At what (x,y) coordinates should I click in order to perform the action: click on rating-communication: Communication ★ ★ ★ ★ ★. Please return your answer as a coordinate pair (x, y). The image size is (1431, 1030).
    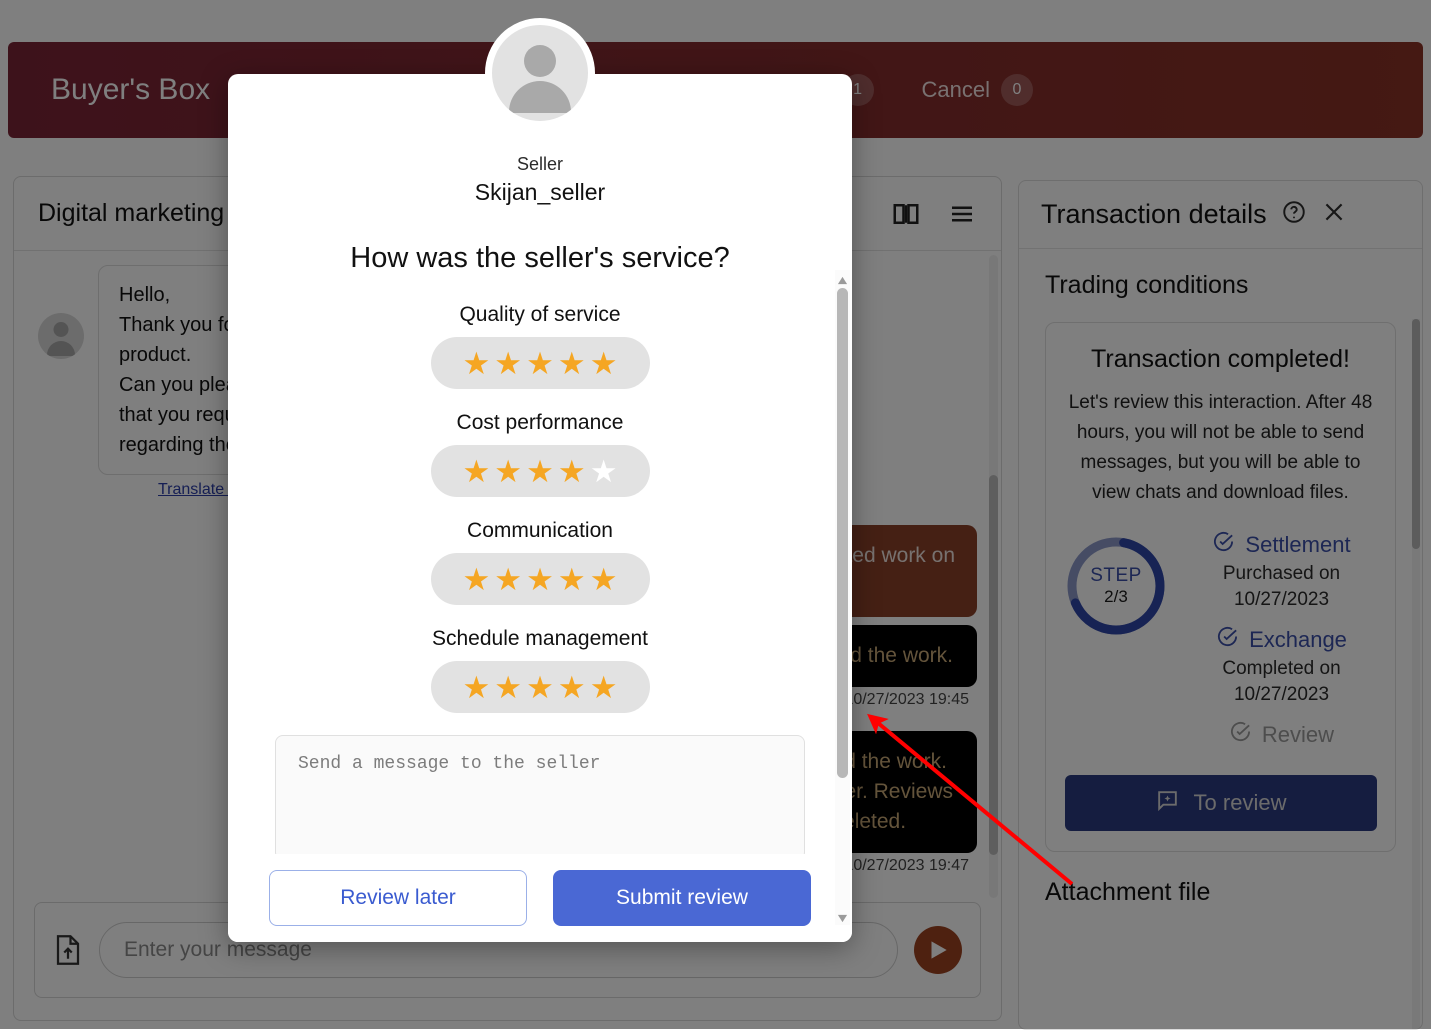
    Looking at the image, I should click on (540, 562).